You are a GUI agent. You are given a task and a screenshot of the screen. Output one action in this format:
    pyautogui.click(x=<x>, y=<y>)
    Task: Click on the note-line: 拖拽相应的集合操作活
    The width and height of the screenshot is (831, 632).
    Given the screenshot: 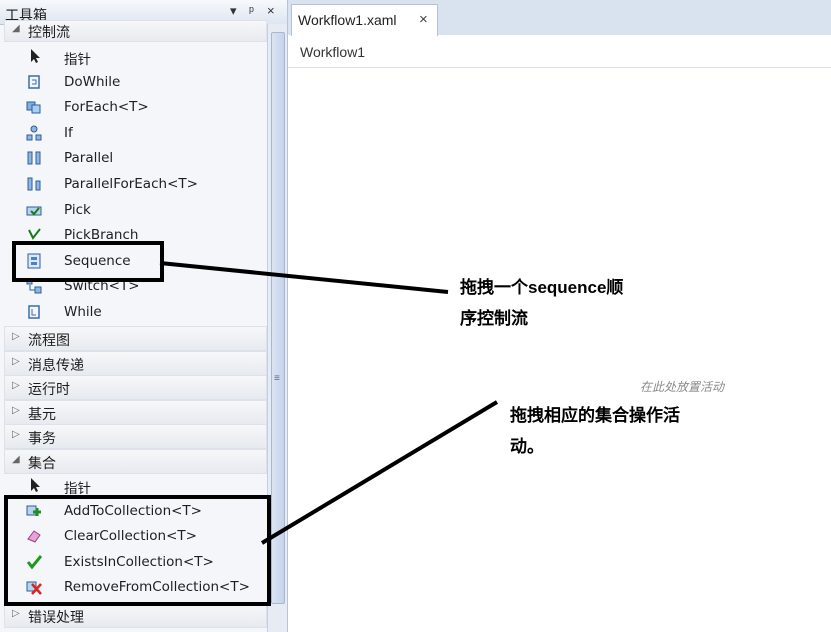 What is the action you would take?
    pyautogui.click(x=595, y=415)
    